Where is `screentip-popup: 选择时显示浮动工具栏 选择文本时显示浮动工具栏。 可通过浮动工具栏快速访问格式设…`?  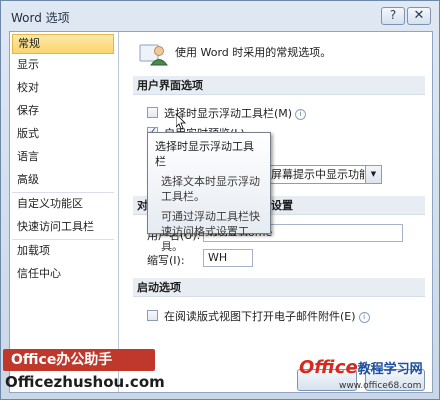 screentip-popup: 选择时显示浮动工具栏 选择文本时显示浮动工具栏。 可通过浮动工具栏快速访问格式设… is located at coordinates (209, 192).